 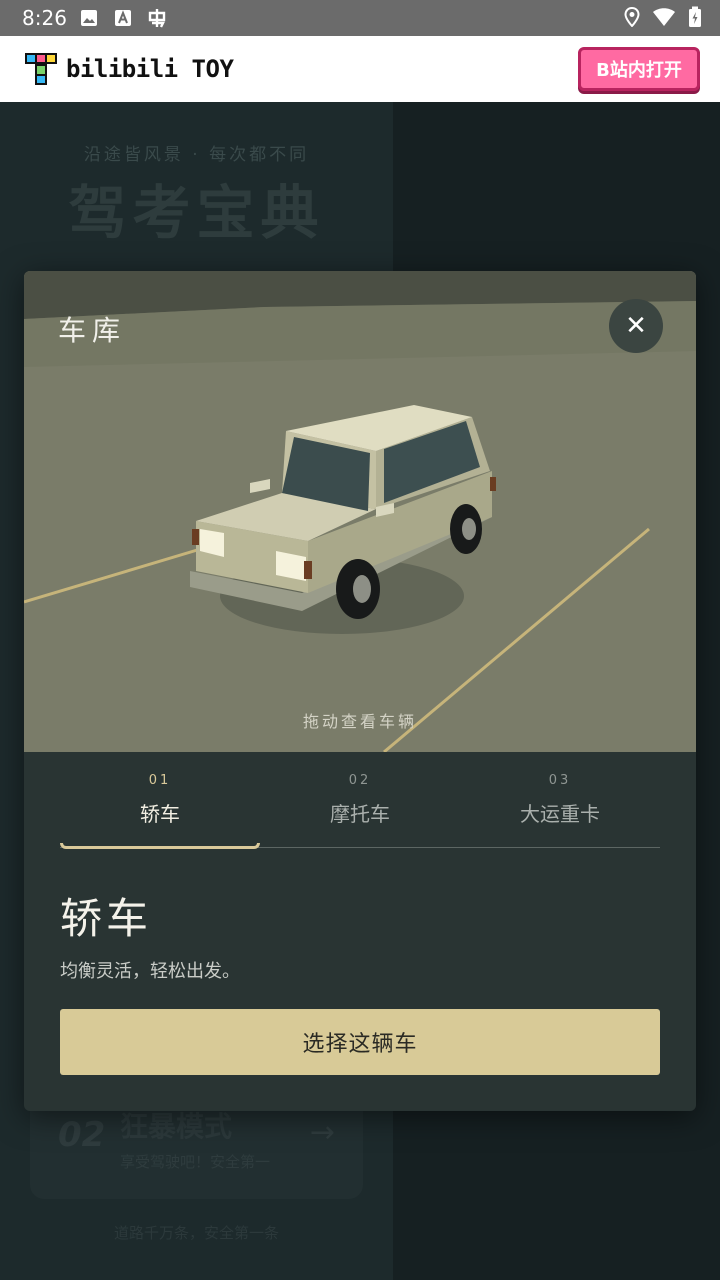 I want to click on selected-car-name: 轿车, so click(x=106, y=918).